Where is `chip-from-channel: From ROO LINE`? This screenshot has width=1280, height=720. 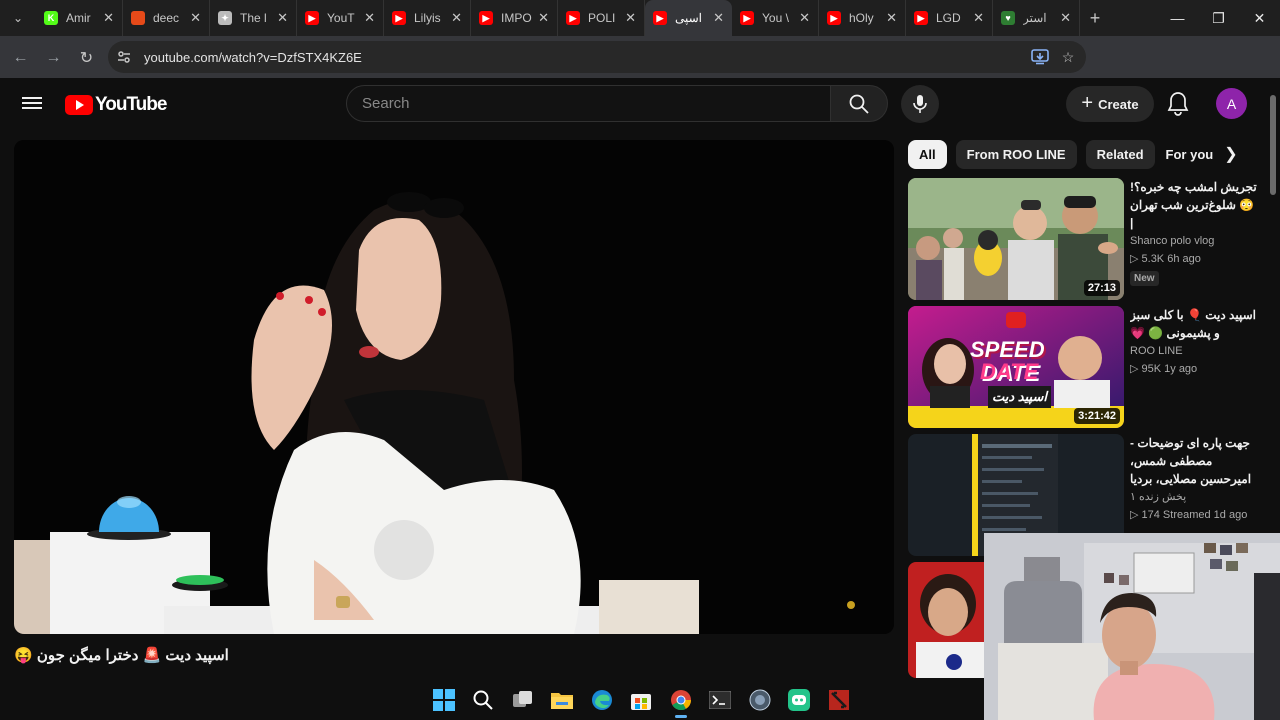
chip-from-channel: From ROO LINE is located at coordinates (1016, 154).